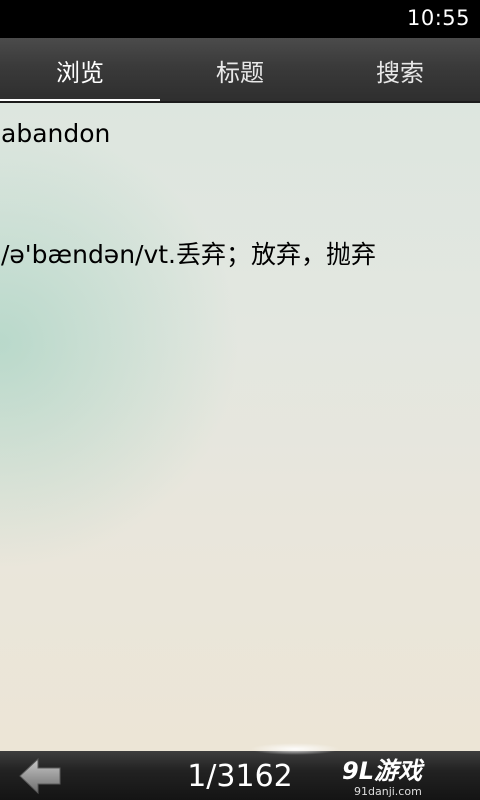 This screenshot has width=480, height=800. I want to click on watermark-logo-graphic: 9L游戏 91danji.com, so click(383, 777).